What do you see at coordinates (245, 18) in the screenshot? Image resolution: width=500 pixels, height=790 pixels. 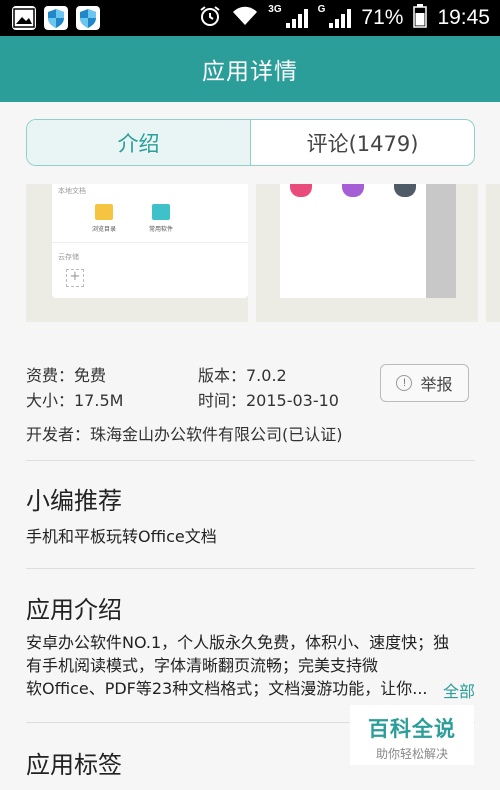 I see `wifi-icon` at bounding box center [245, 18].